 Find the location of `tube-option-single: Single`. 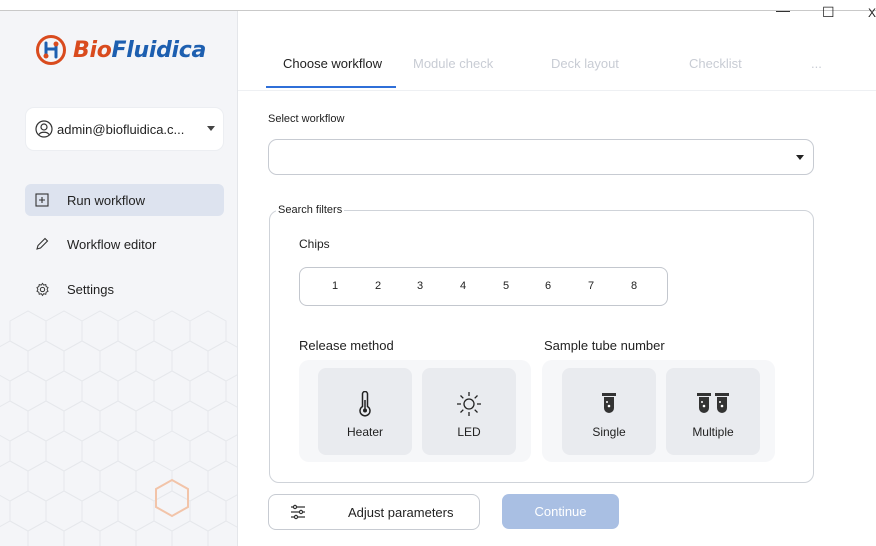

tube-option-single: Single is located at coordinates (609, 411).